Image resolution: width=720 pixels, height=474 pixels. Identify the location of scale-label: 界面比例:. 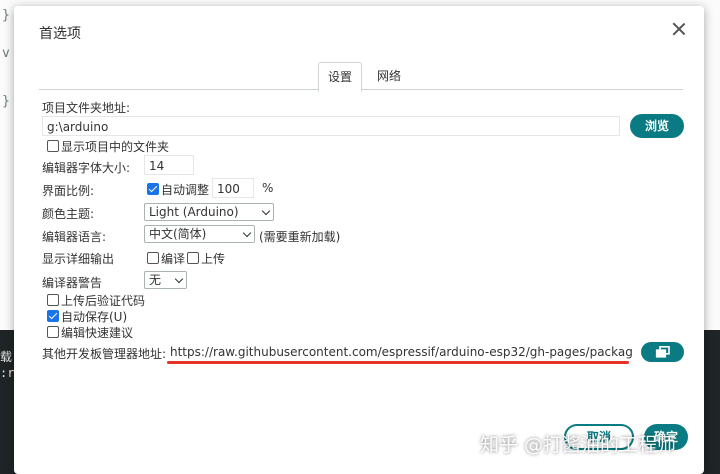
(68, 191).